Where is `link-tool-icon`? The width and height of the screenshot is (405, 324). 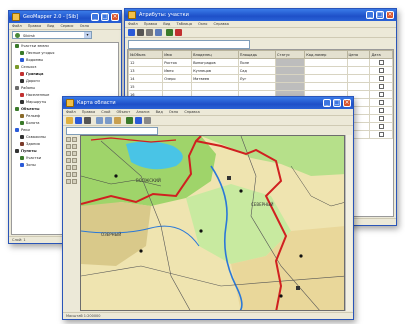 link-tool-icon is located at coordinates (74, 181).